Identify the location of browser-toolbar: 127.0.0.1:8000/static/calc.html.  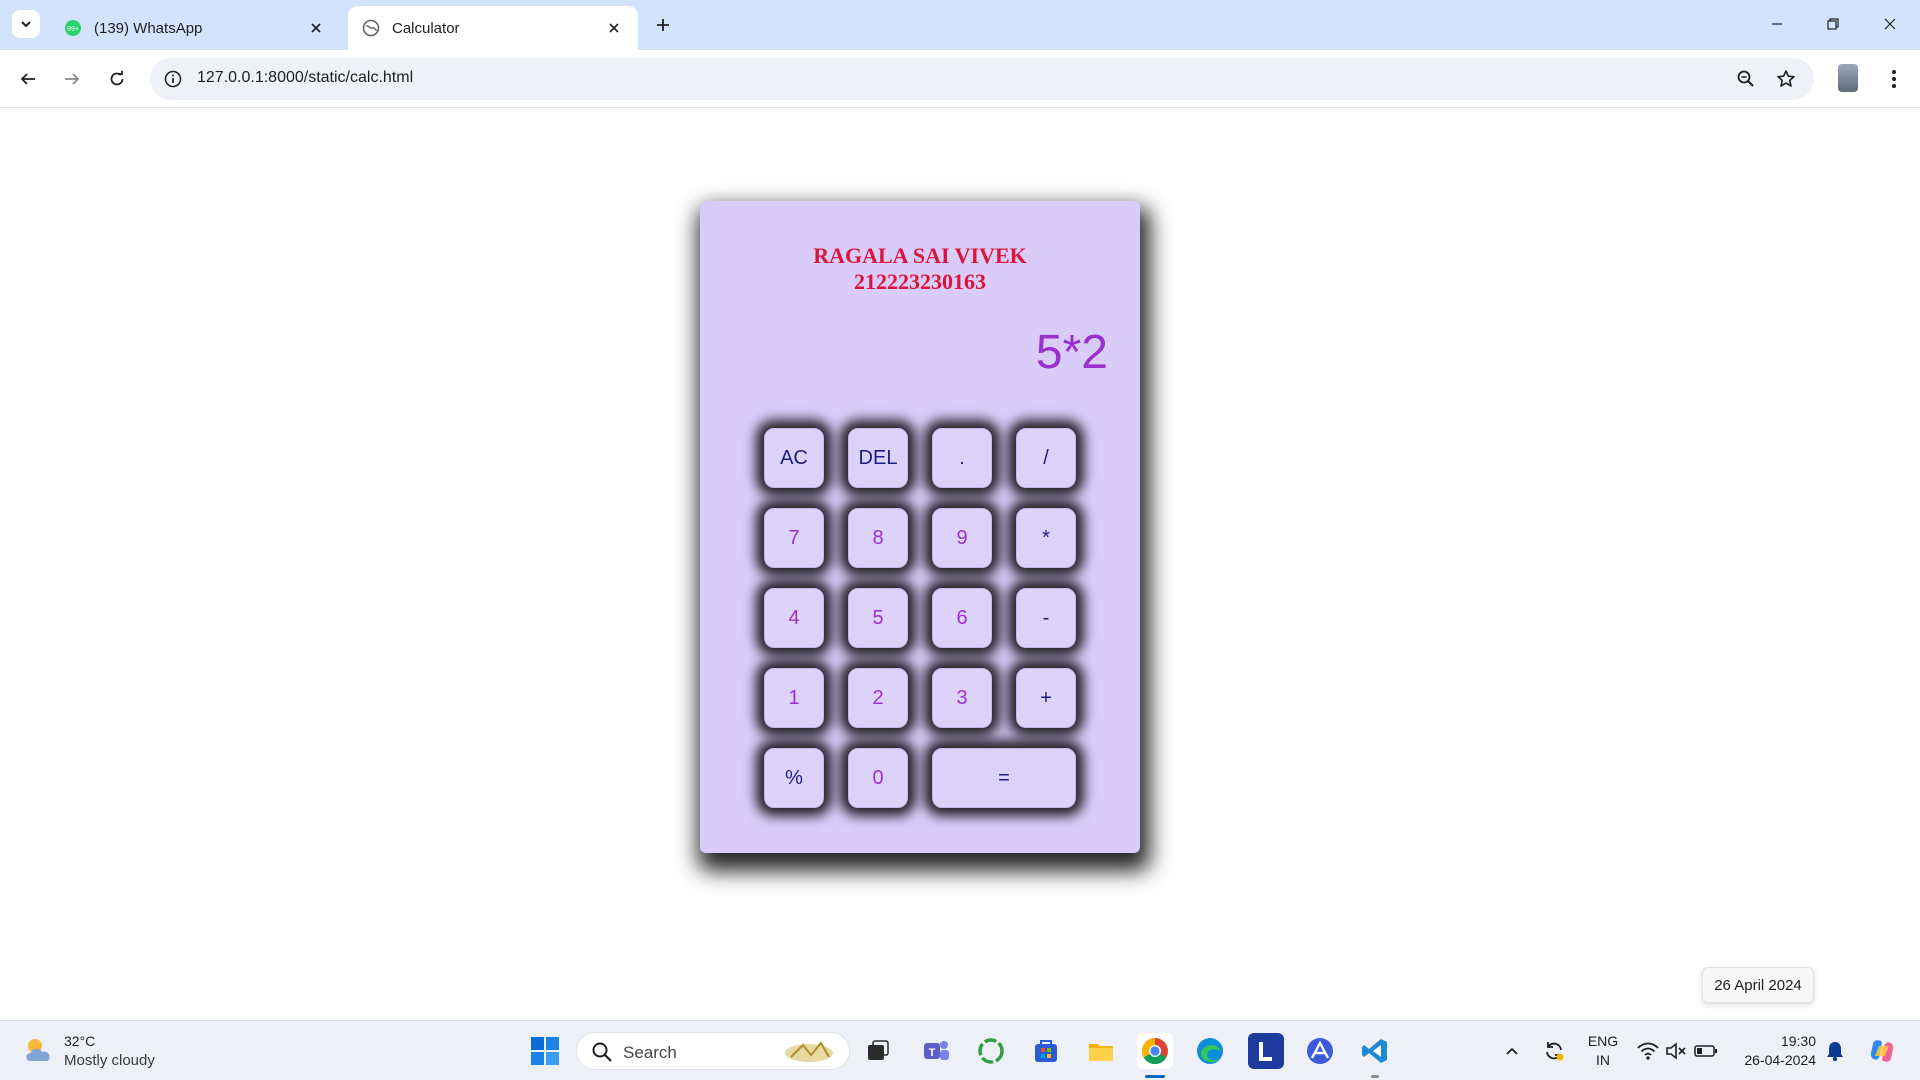
(960, 79).